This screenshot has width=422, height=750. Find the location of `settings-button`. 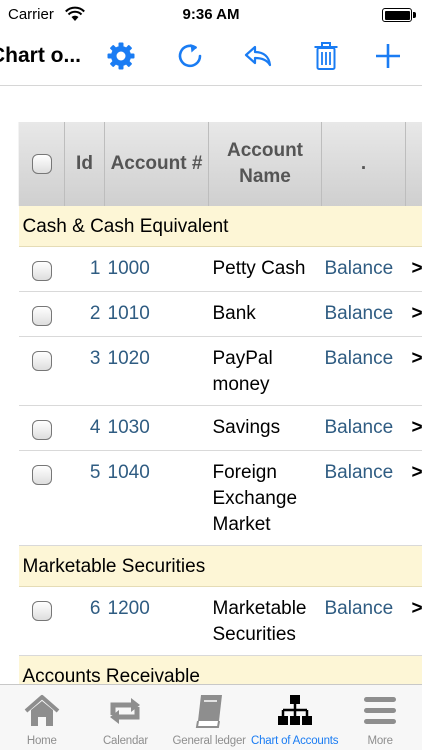

settings-button is located at coordinates (121, 56).